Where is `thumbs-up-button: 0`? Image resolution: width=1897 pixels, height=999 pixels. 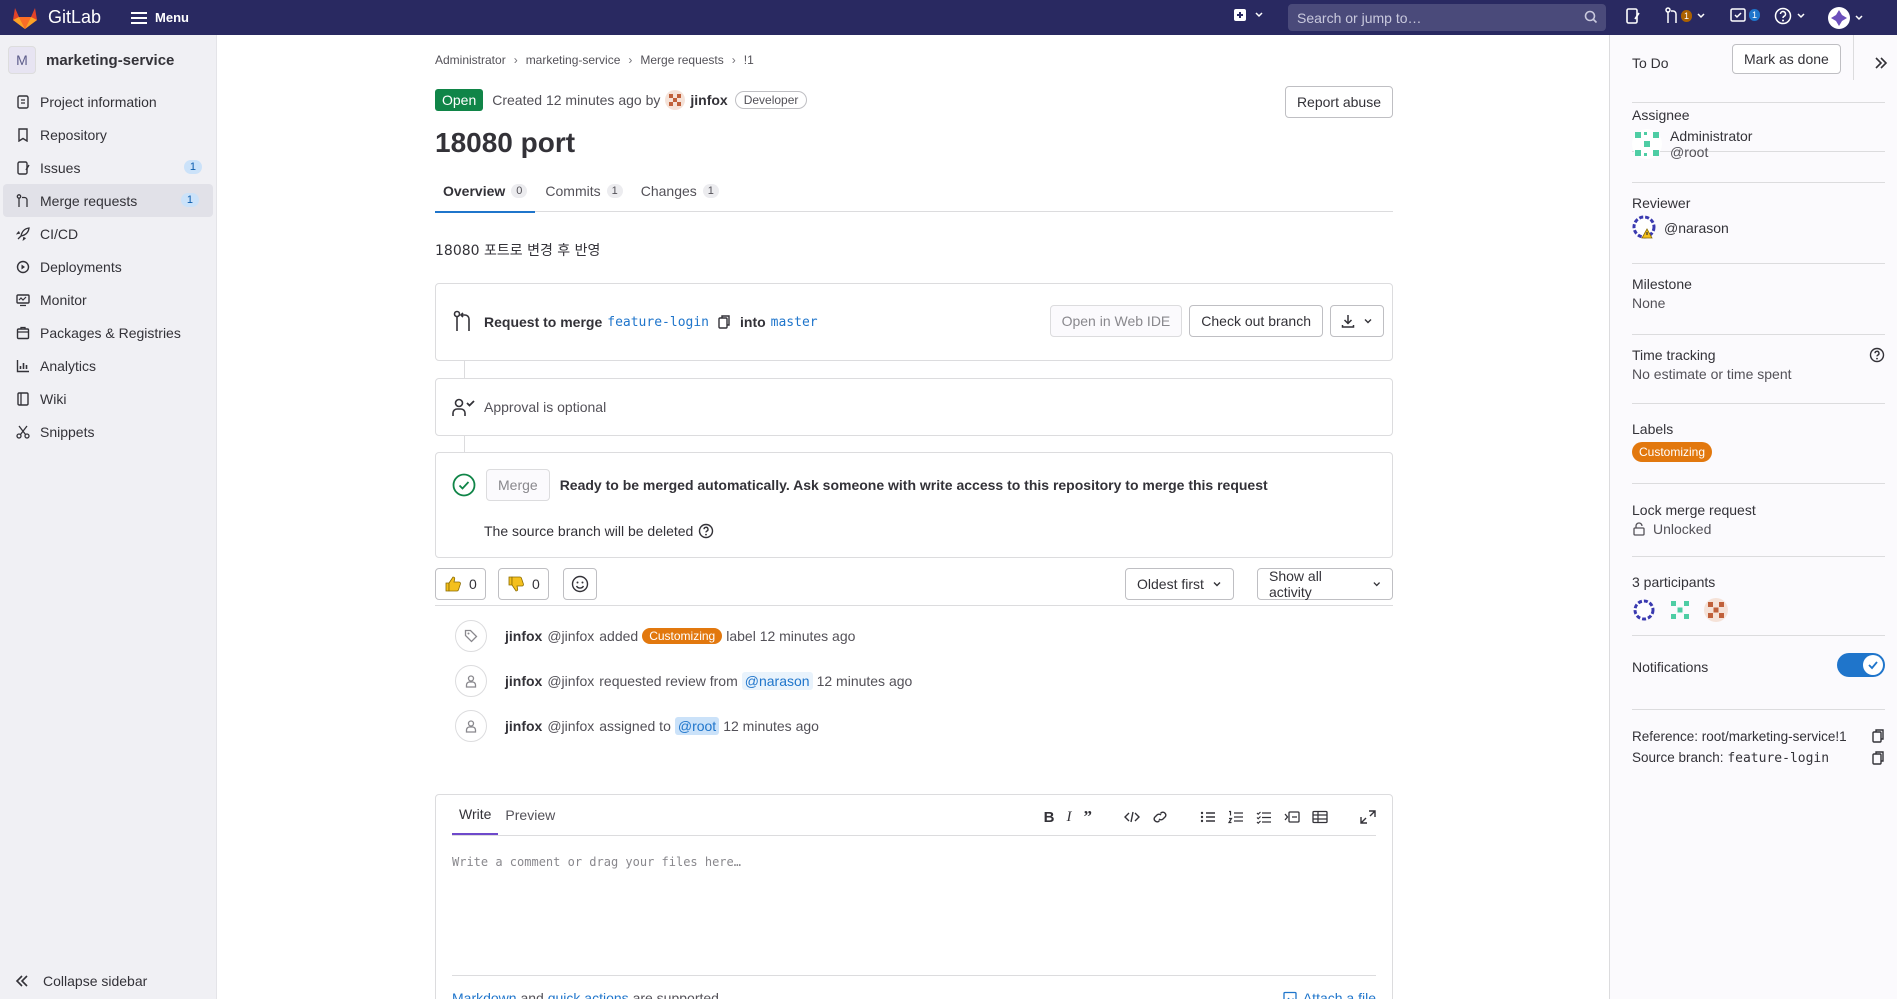
thumbs-up-button: 0 is located at coordinates (460, 584).